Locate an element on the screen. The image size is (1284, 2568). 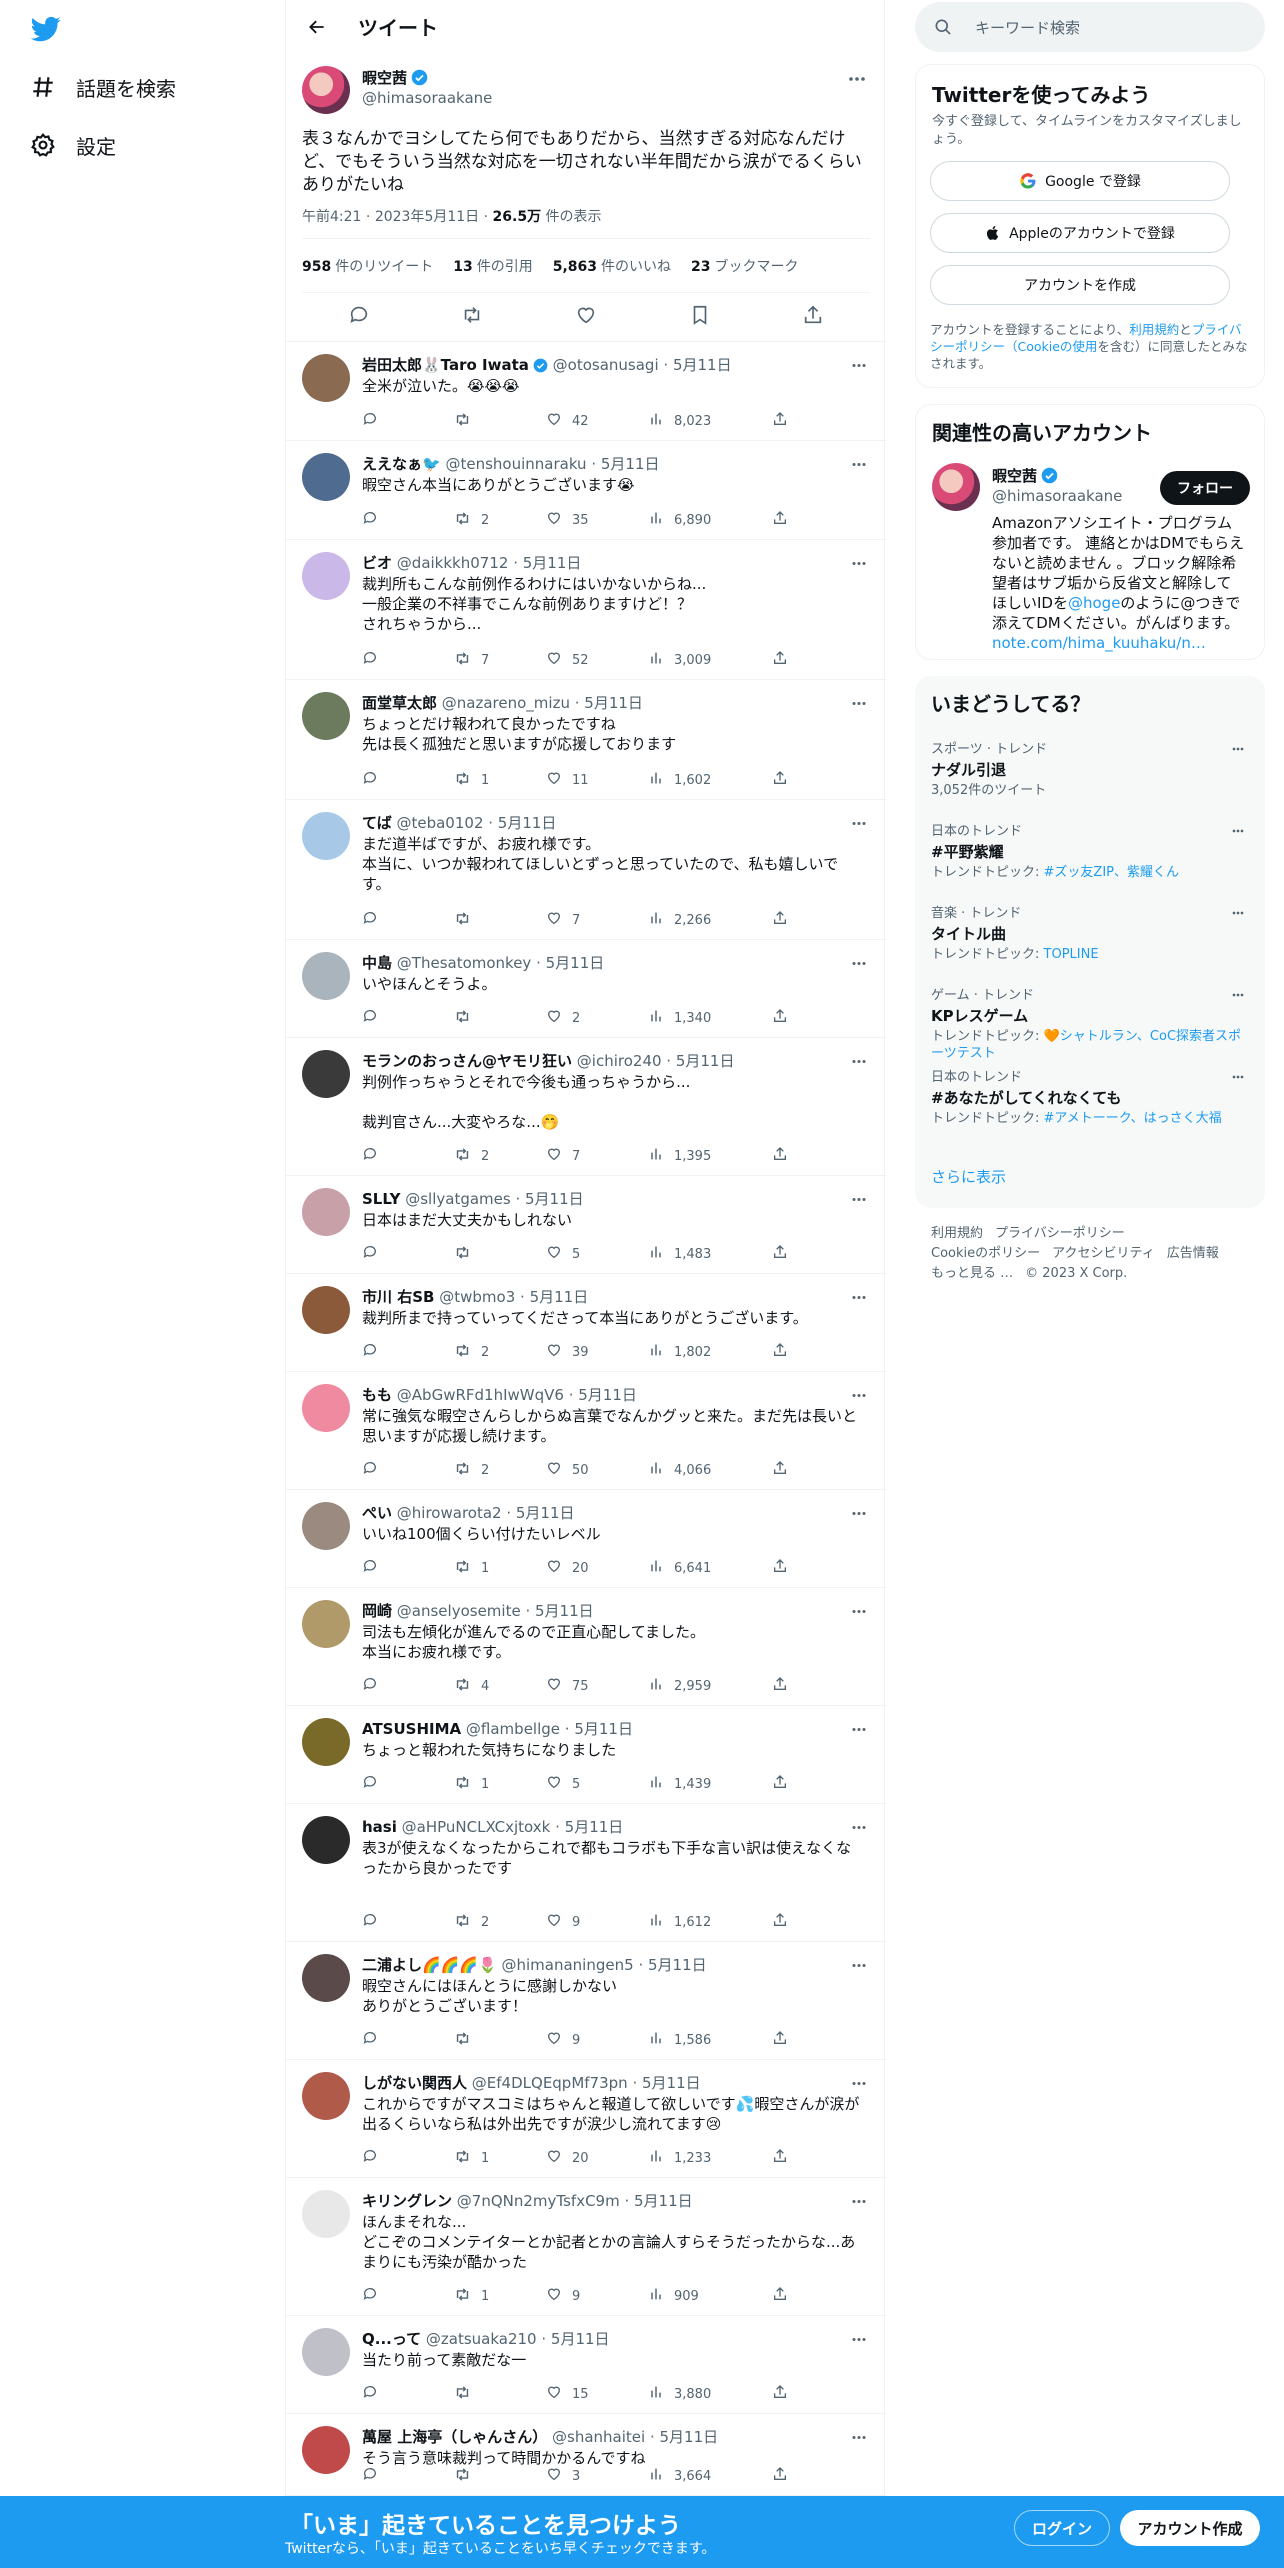
views-button: 4,066 is located at coordinates (679, 1470).